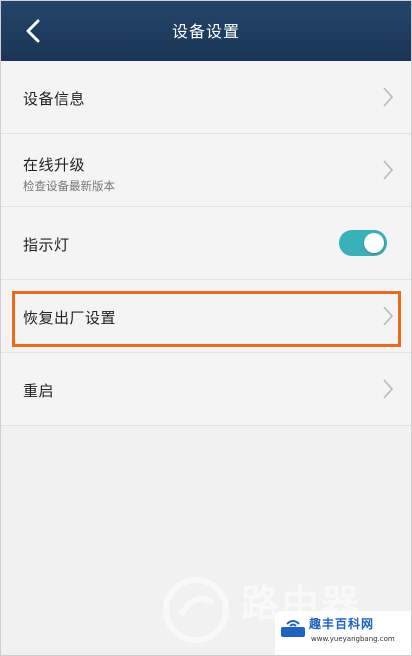 This screenshot has height=656, width=412. Describe the element at coordinates (70, 318) in the screenshot. I see `factory-reset-label: 恢复出厂设置` at that location.